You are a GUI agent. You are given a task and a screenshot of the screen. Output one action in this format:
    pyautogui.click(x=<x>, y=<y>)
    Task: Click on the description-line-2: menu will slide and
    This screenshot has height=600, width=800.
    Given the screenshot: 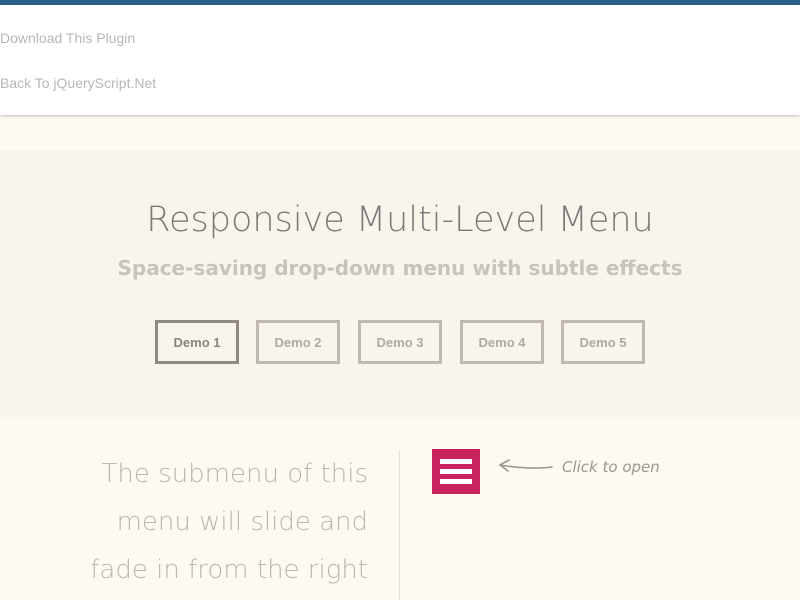 What is the action you would take?
    pyautogui.click(x=242, y=522)
    